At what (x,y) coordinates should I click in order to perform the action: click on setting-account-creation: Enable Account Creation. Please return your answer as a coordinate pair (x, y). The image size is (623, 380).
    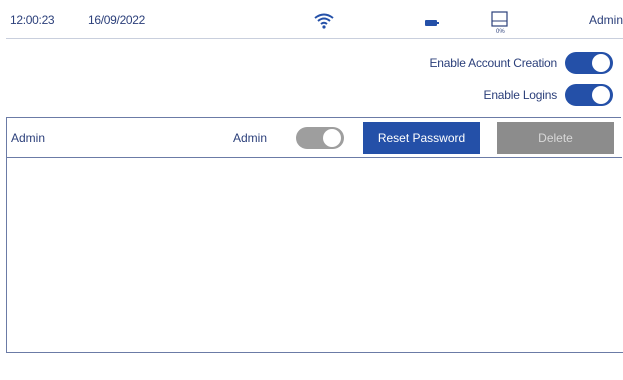
    Looking at the image, I should click on (521, 63).